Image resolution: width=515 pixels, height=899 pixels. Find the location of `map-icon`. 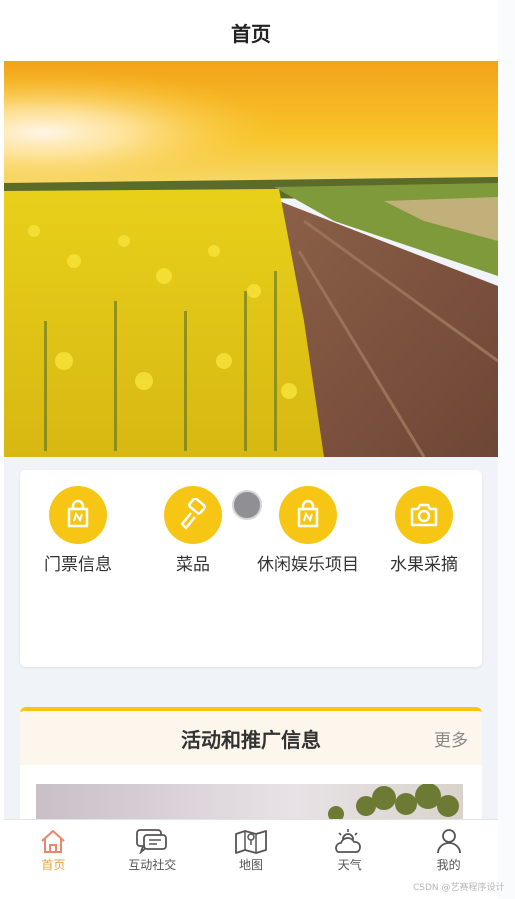

map-icon is located at coordinates (251, 842).